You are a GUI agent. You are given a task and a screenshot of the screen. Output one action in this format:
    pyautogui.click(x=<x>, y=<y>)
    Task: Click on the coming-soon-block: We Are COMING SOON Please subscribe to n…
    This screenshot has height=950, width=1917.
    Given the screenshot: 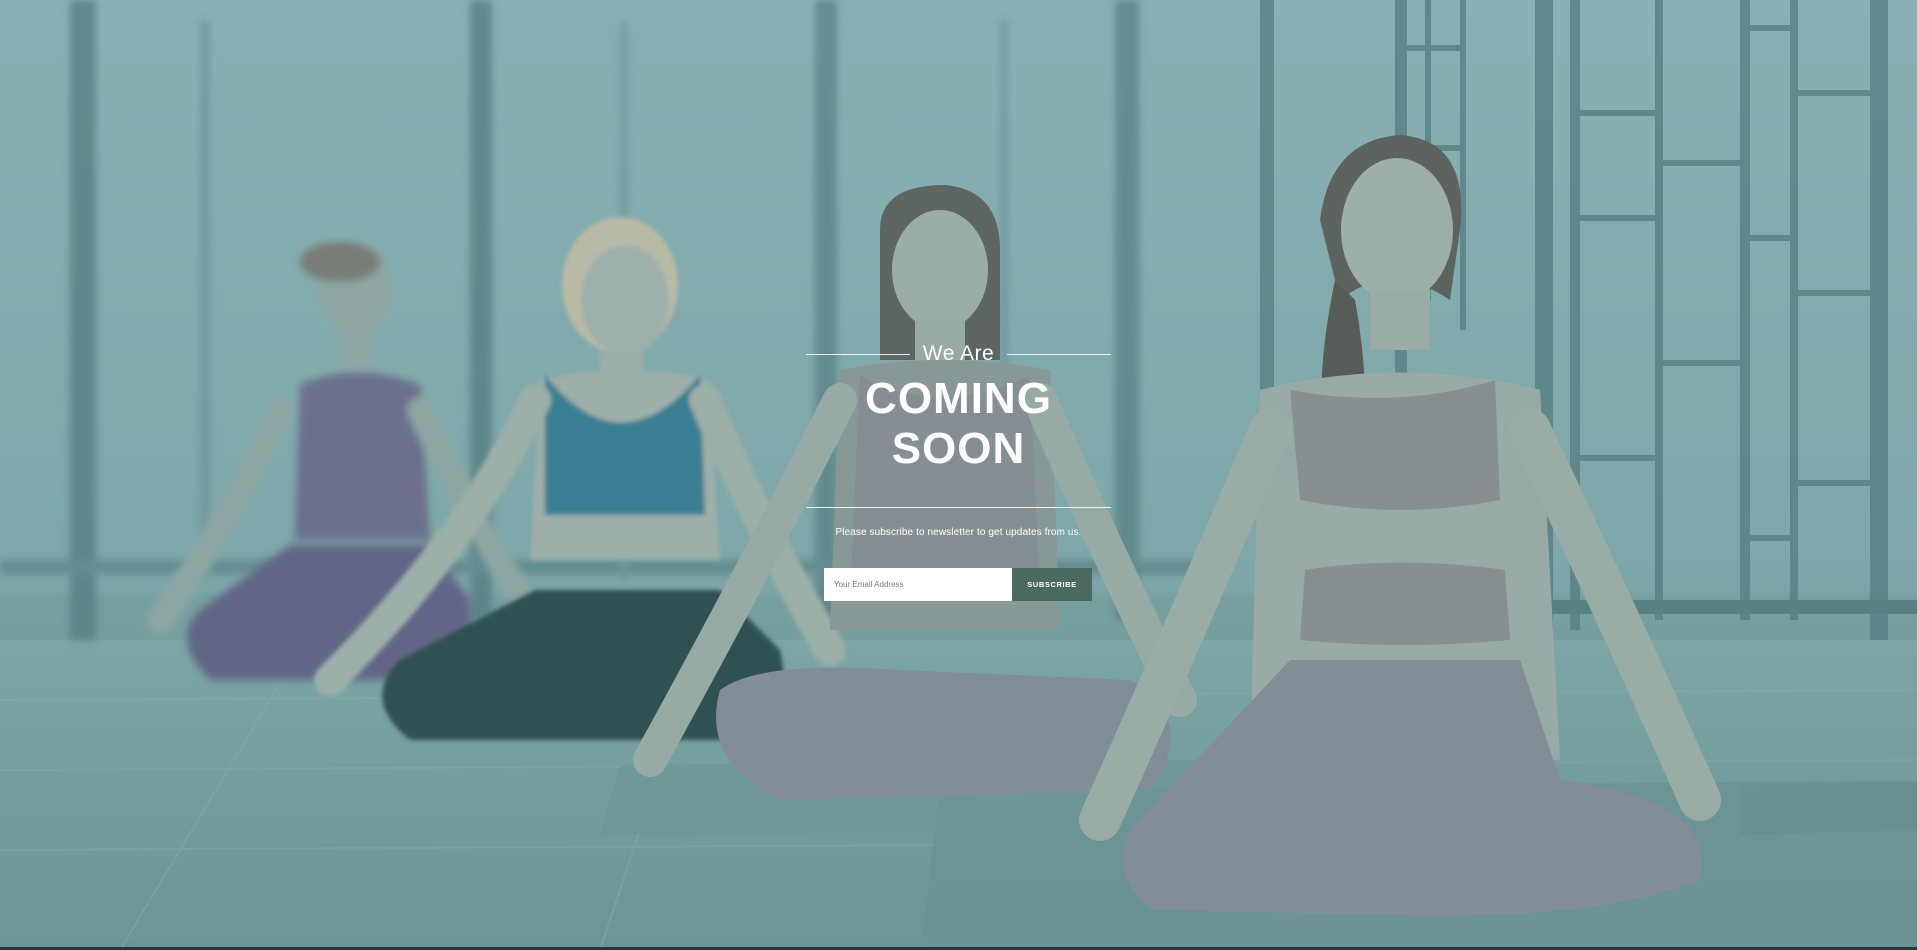 What is the action you would take?
    pyautogui.click(x=958, y=439)
    